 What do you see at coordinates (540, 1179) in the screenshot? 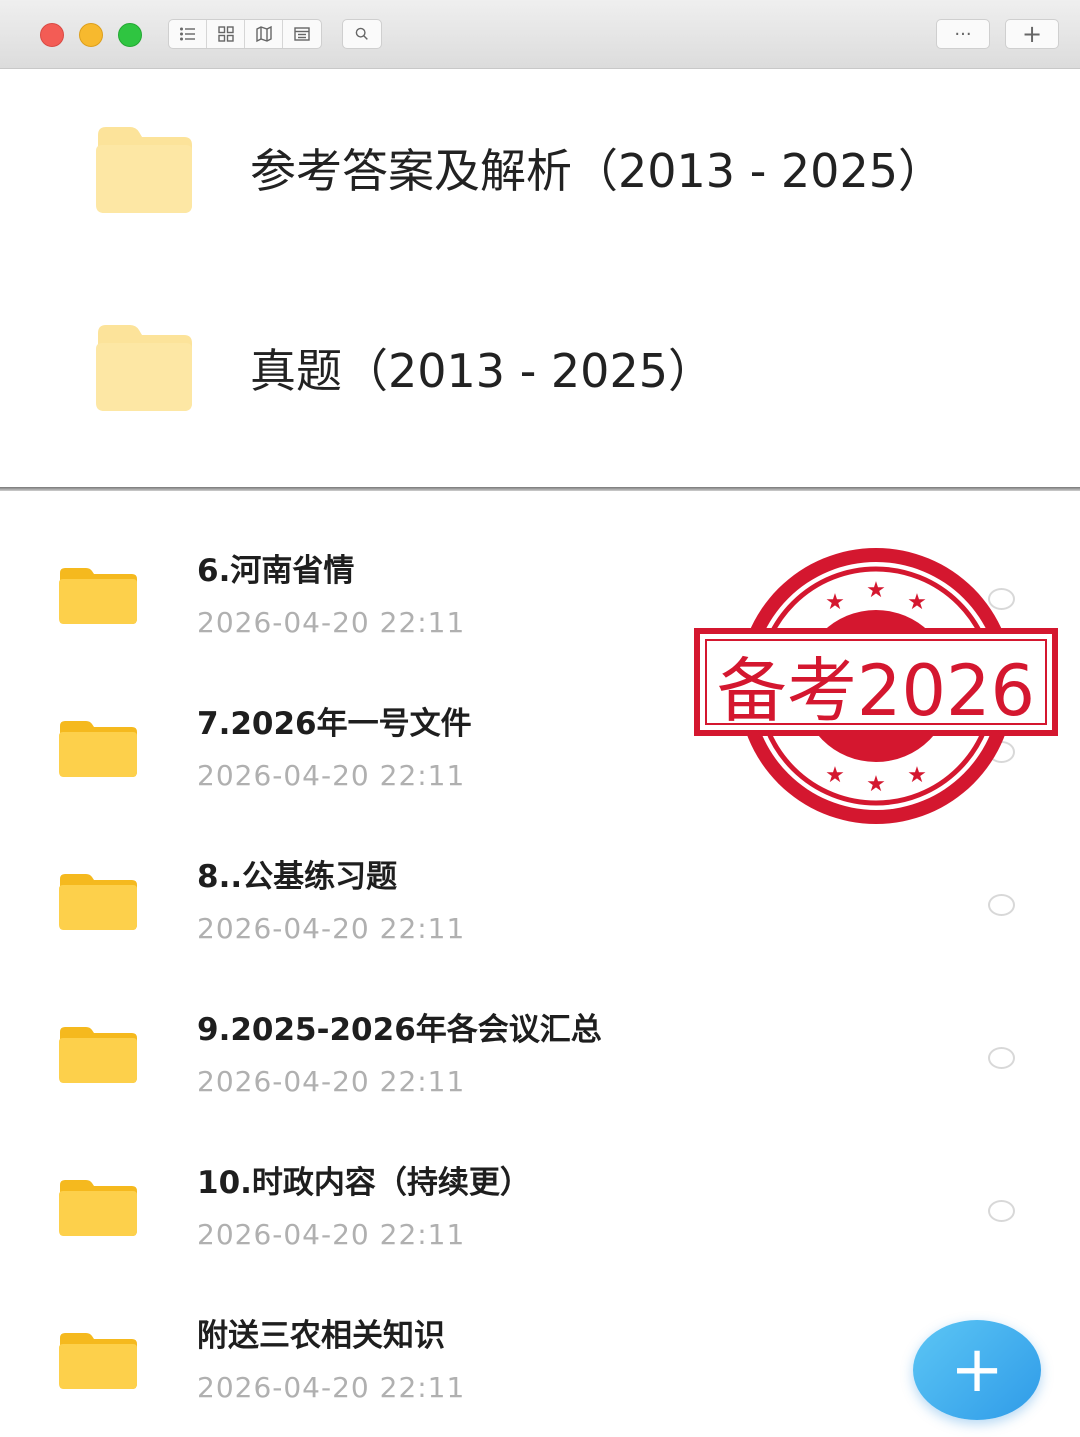
I see `list-item: 10.时政内容（持续更） 2026-04-20 22:11` at bounding box center [540, 1179].